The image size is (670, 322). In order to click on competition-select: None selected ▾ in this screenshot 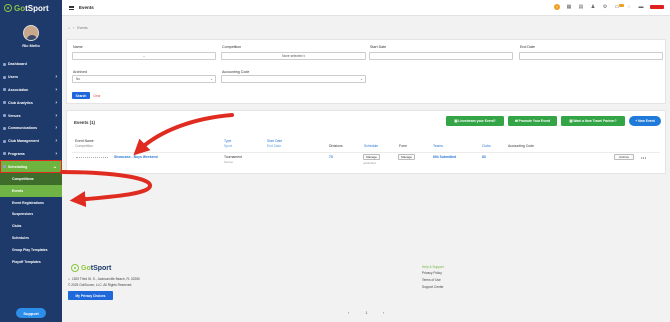, I will do `click(293, 56)`.